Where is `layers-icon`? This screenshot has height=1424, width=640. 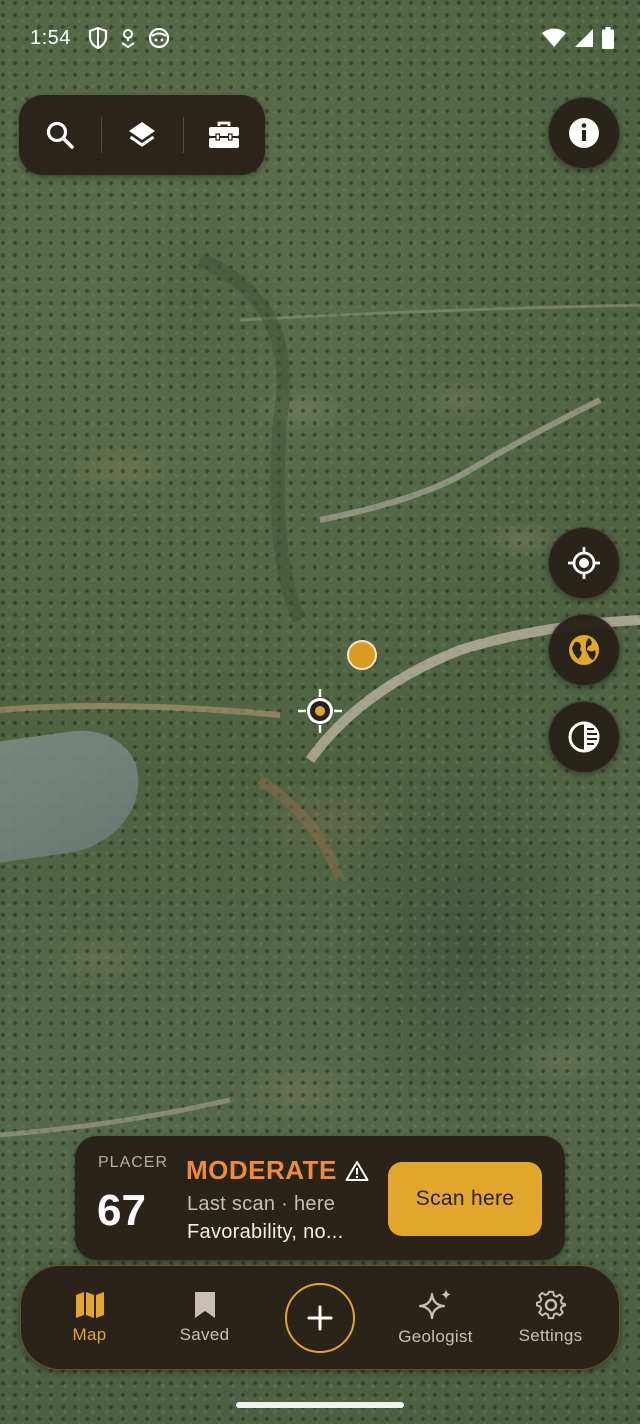 layers-icon is located at coordinates (142, 134).